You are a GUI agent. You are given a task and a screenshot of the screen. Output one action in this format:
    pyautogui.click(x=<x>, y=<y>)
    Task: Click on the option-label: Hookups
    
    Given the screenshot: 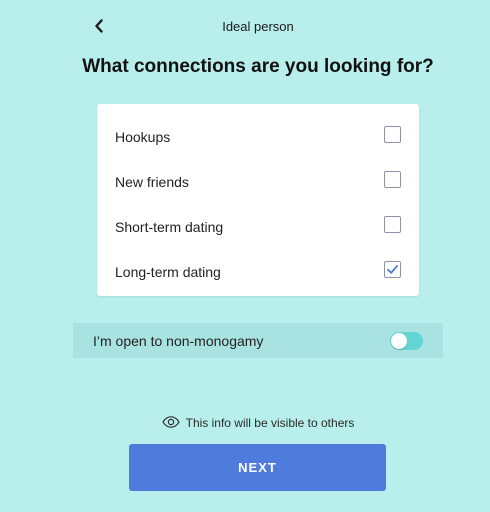 What is the action you would take?
    pyautogui.click(x=143, y=137)
    